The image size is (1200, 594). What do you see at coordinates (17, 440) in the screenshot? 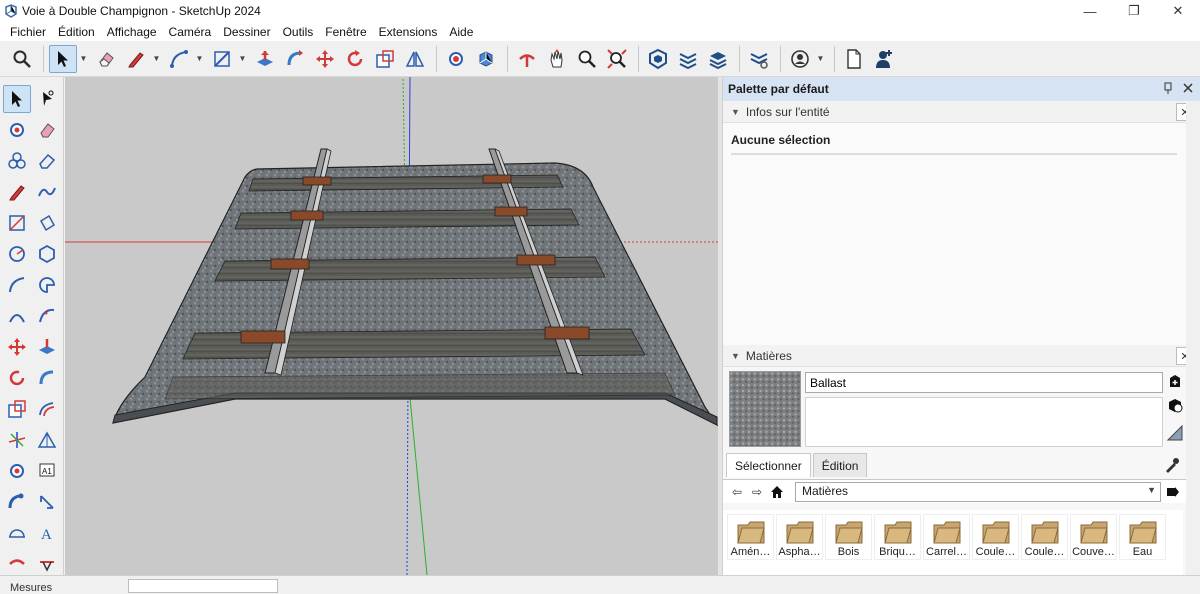
I see `axes-icon` at bounding box center [17, 440].